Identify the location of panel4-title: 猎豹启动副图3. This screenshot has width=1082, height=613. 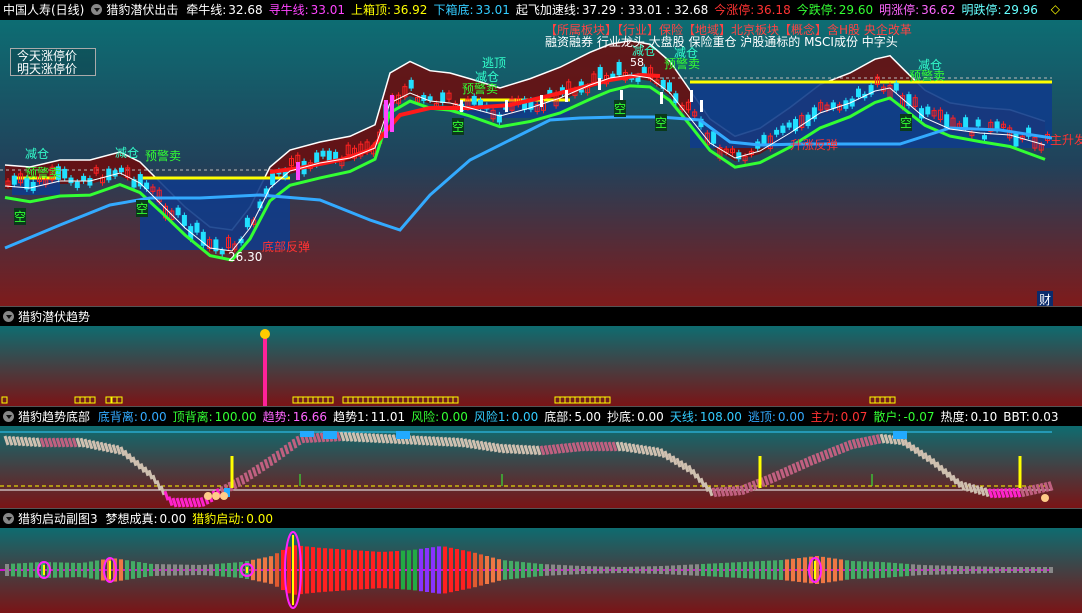
(58, 519).